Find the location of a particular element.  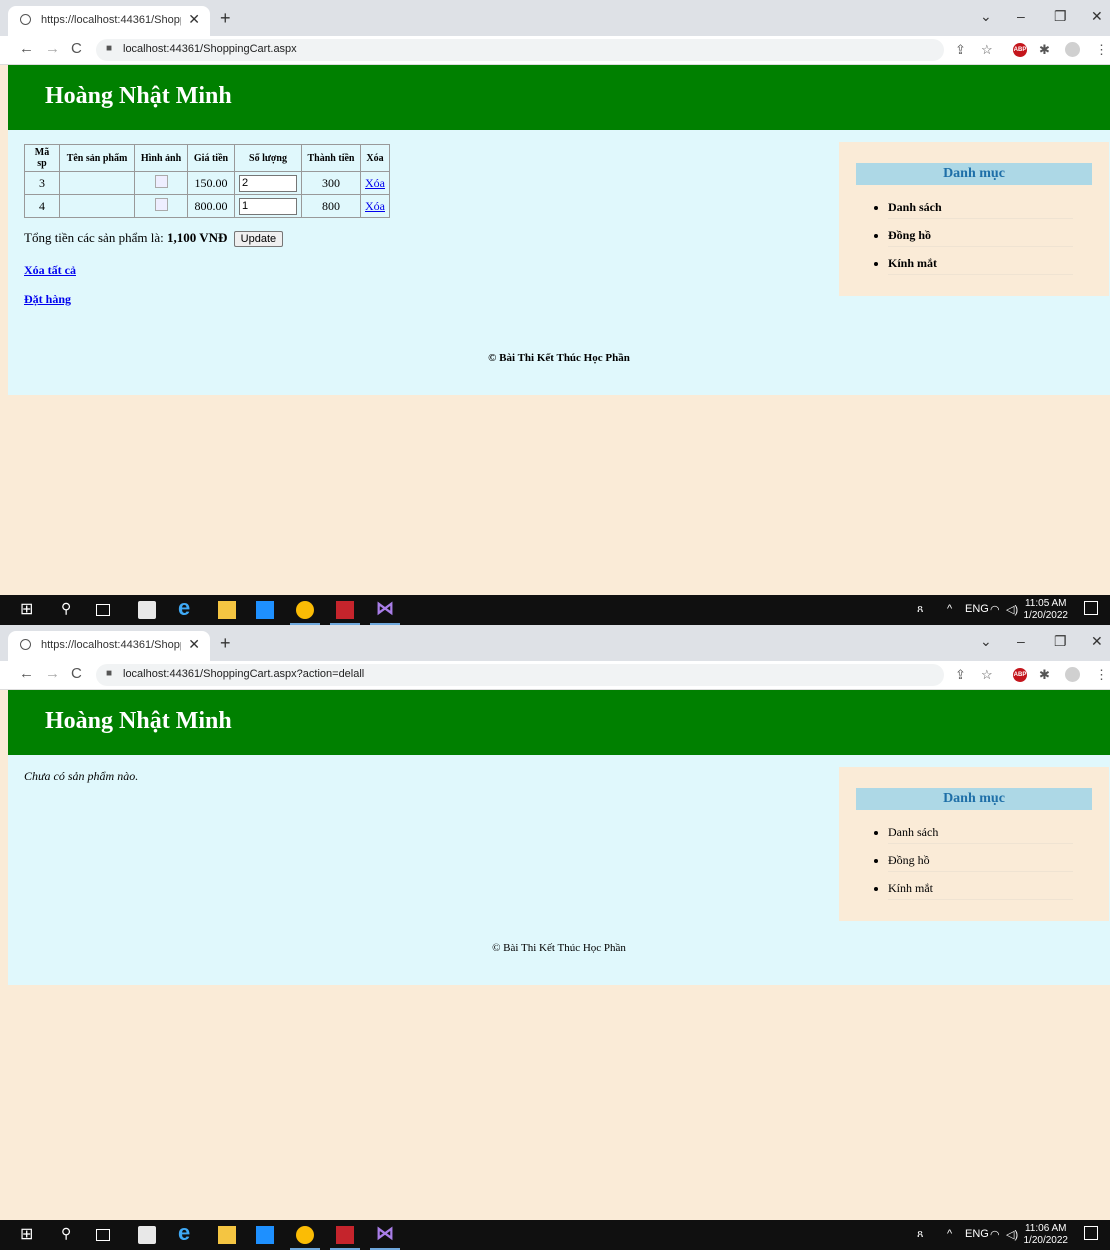

product-image is located at coordinates (161, 183).